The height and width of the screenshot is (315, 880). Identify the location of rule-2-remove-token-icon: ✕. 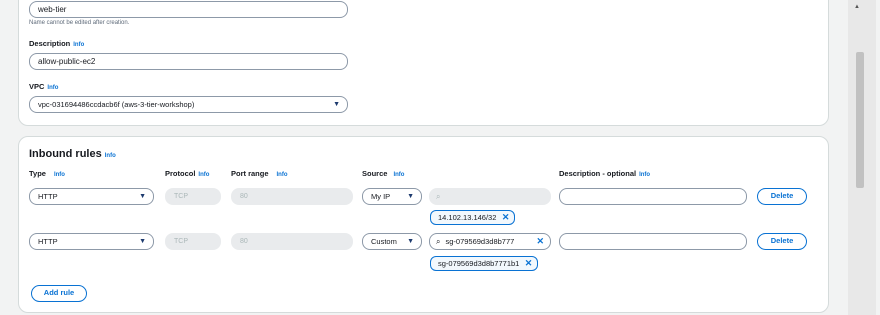
(529, 263).